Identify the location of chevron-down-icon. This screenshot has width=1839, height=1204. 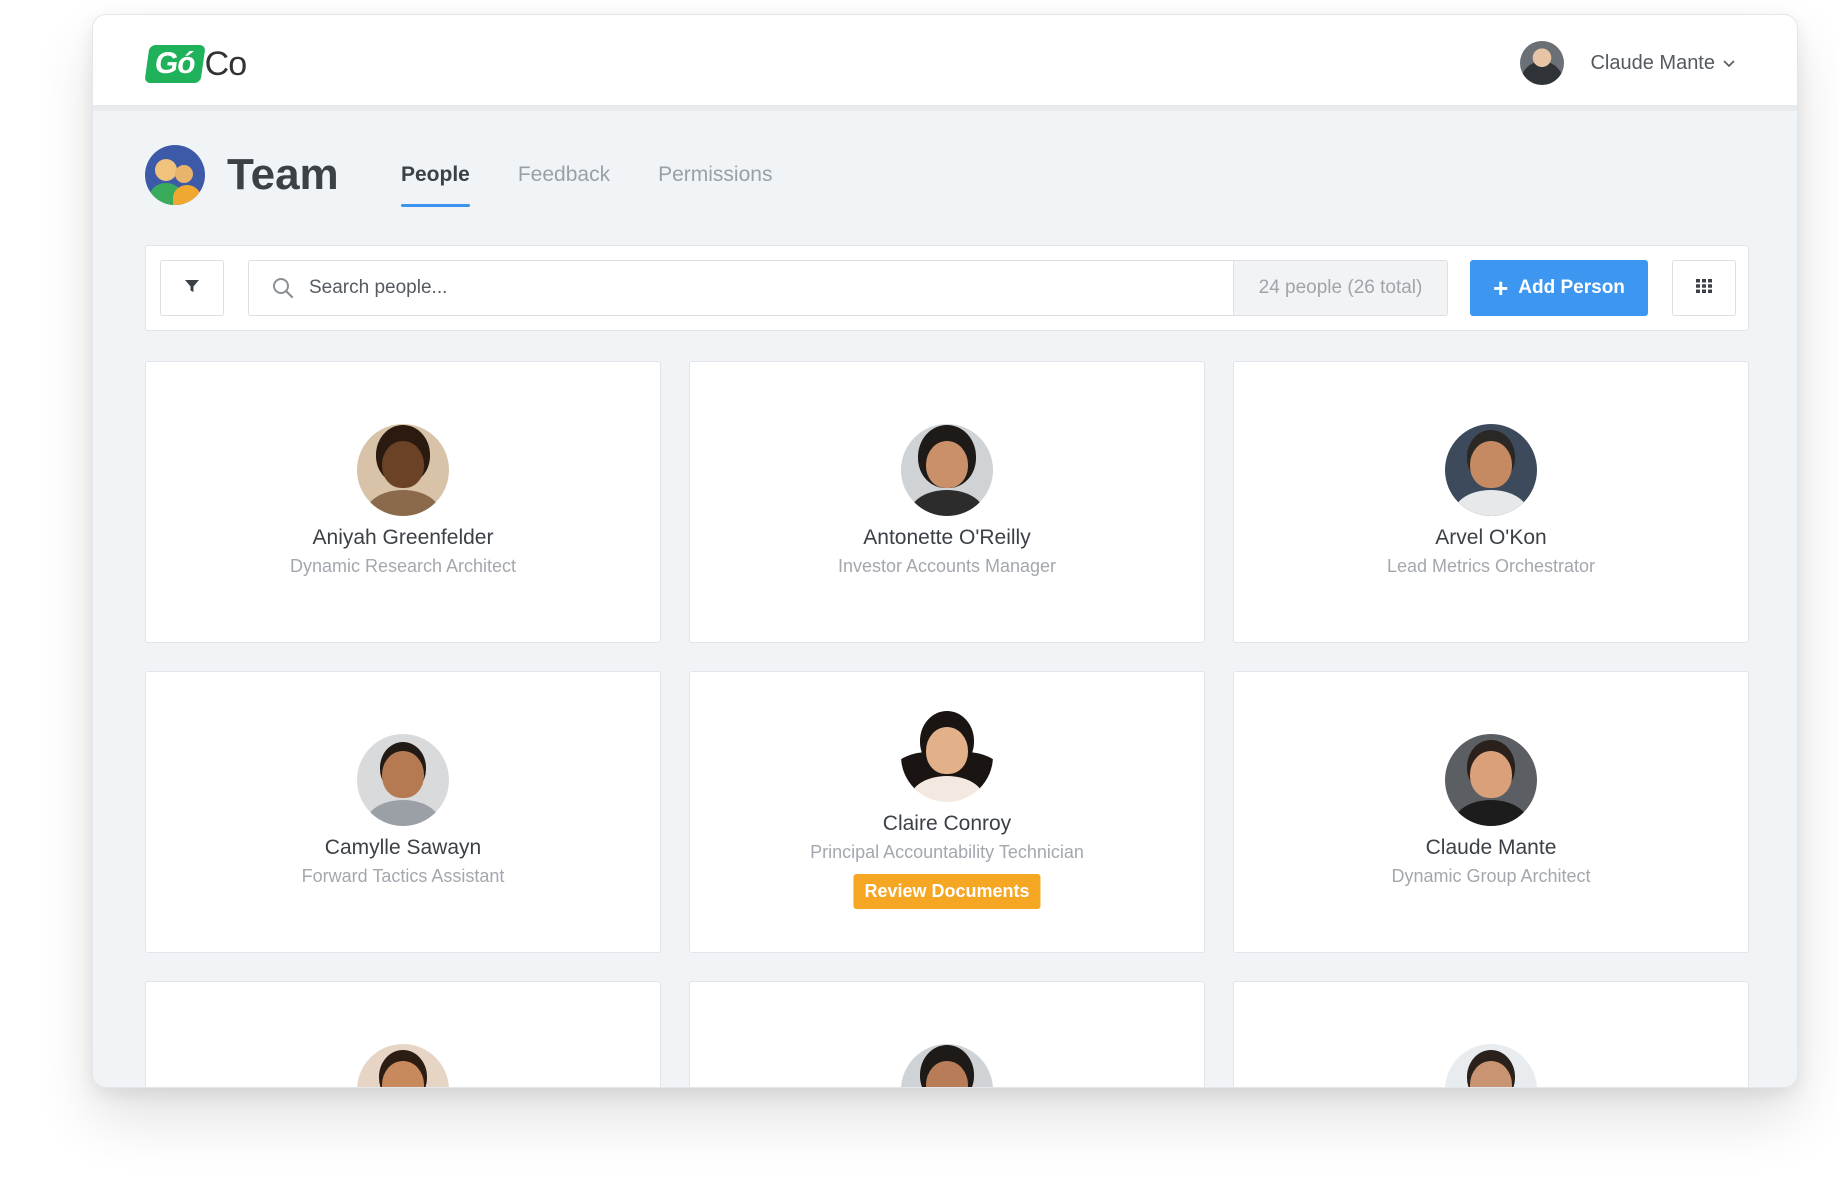
(1729, 63).